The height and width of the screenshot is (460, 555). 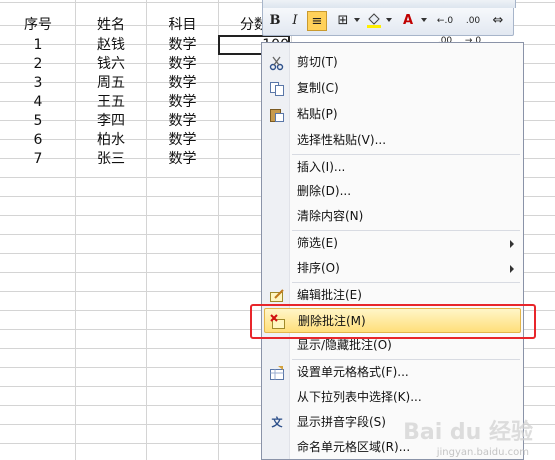 What do you see at coordinates (111, 102) in the screenshot?
I see `cell-name: 王五` at bounding box center [111, 102].